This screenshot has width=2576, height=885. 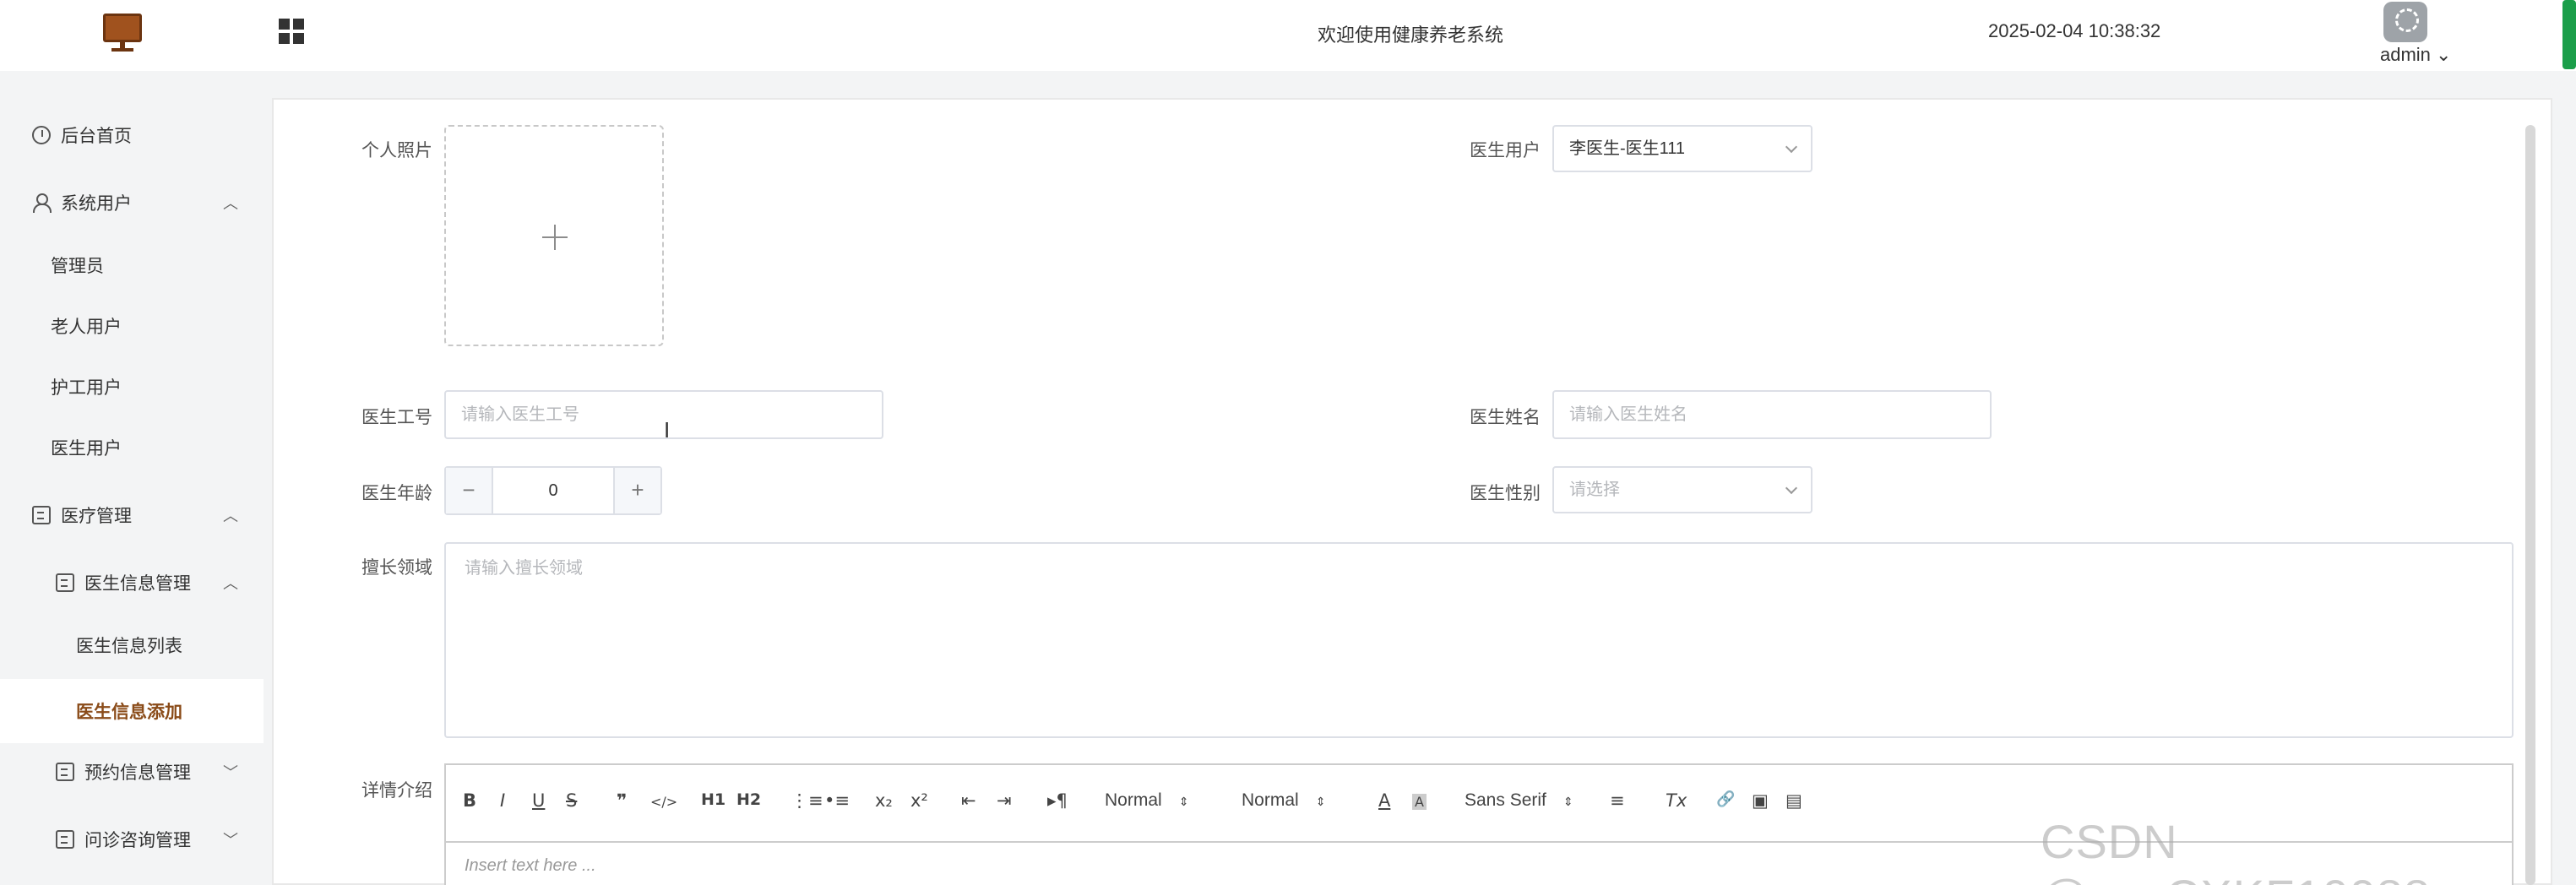 I want to click on watermark: CSDN @vx_CXKF10088, so click(x=2235, y=850).